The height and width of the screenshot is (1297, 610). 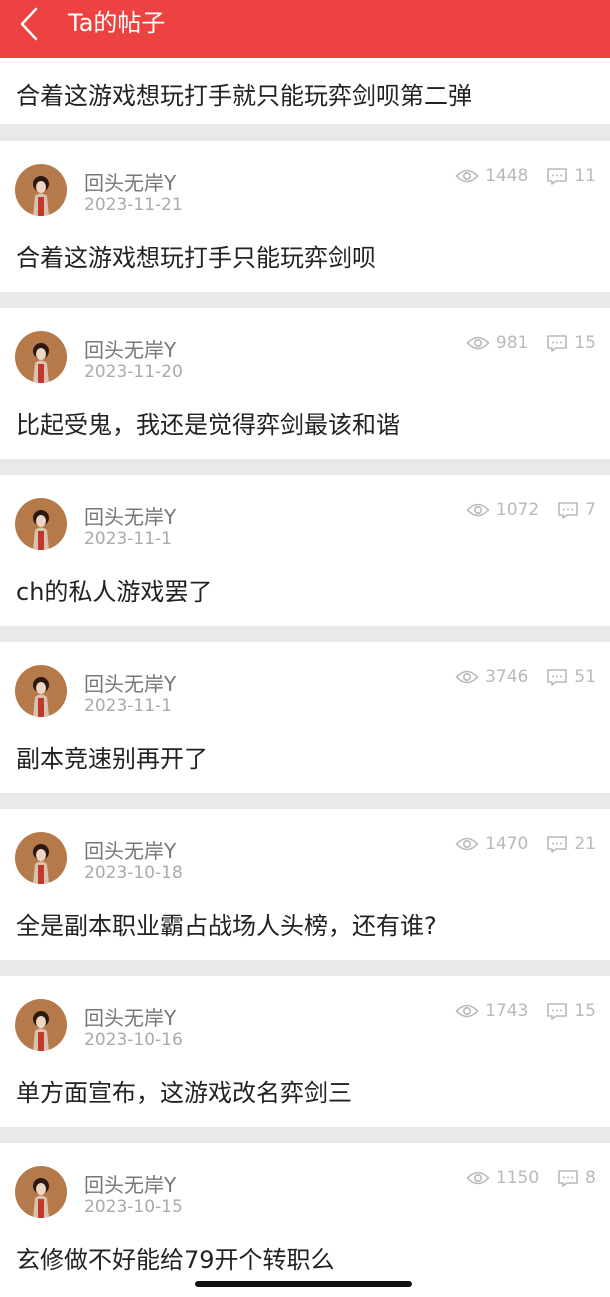 I want to click on post-stats: 1150 8, so click(x=531, y=1178).